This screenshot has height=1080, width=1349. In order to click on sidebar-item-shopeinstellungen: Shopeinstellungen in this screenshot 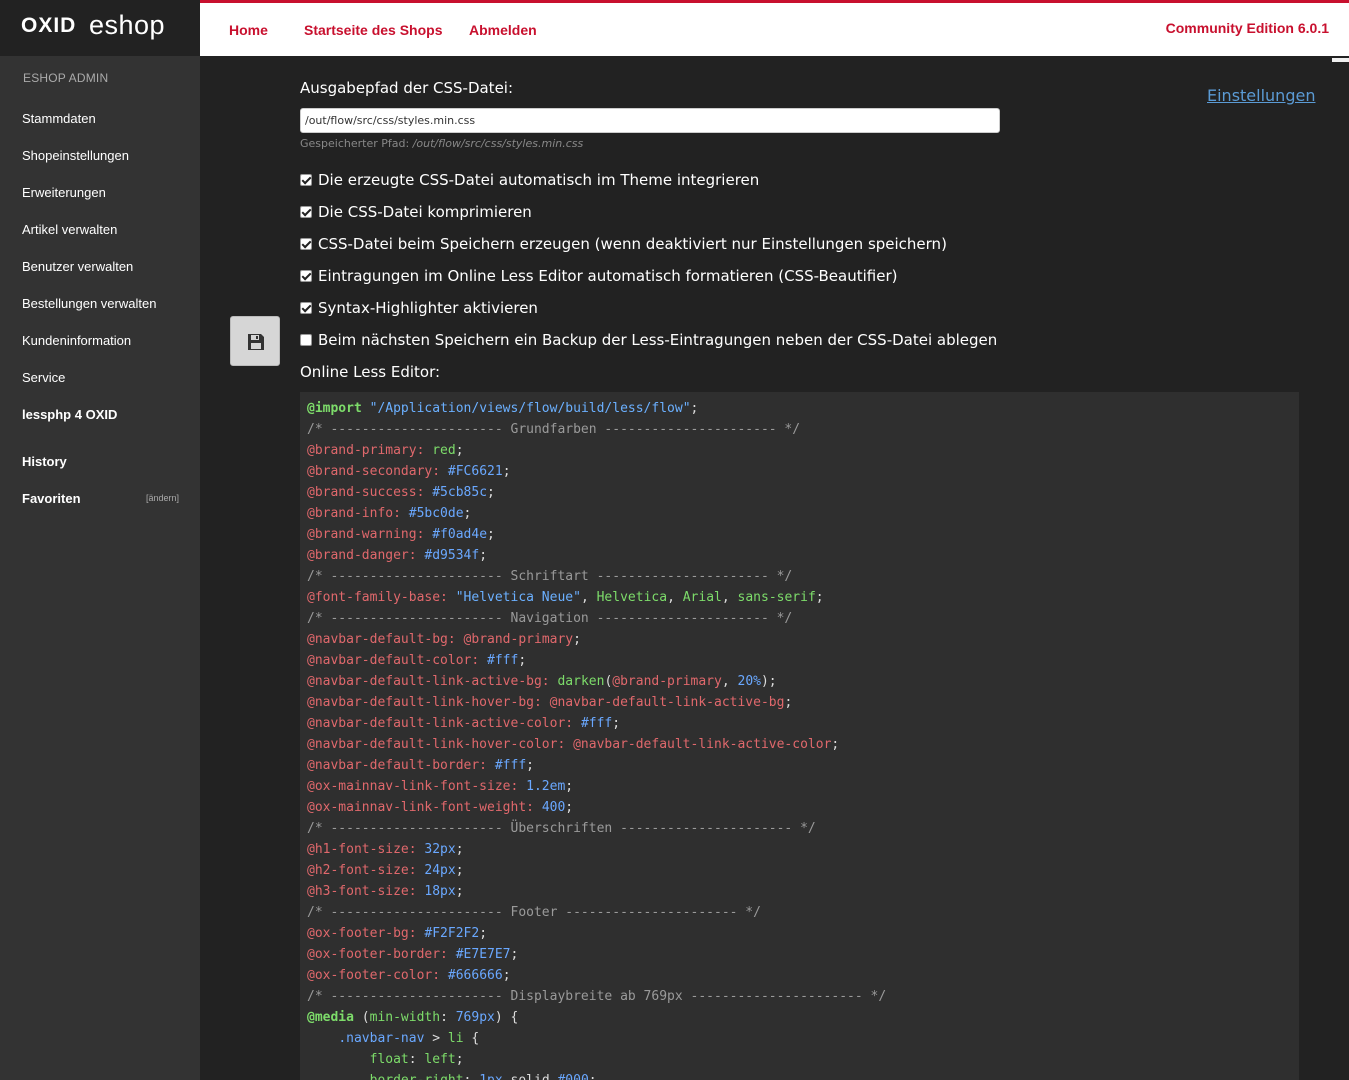, I will do `click(75, 155)`.